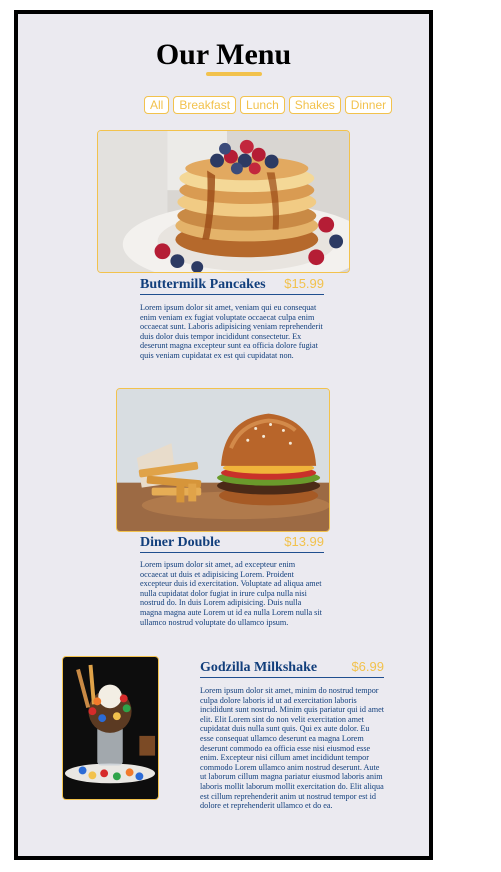 The width and height of the screenshot is (501, 872). I want to click on item-header: Godzilla Milkshake $6.99, so click(292, 668).